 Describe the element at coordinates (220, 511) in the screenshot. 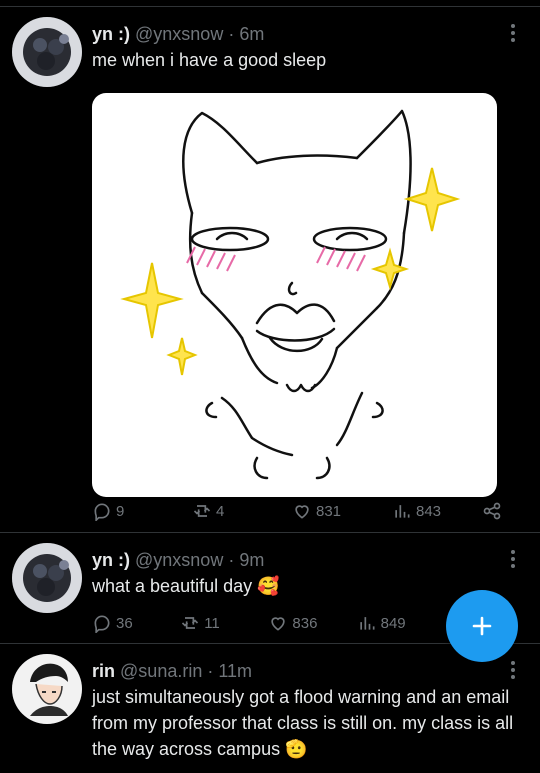

I see `retweet-count: 4` at that location.